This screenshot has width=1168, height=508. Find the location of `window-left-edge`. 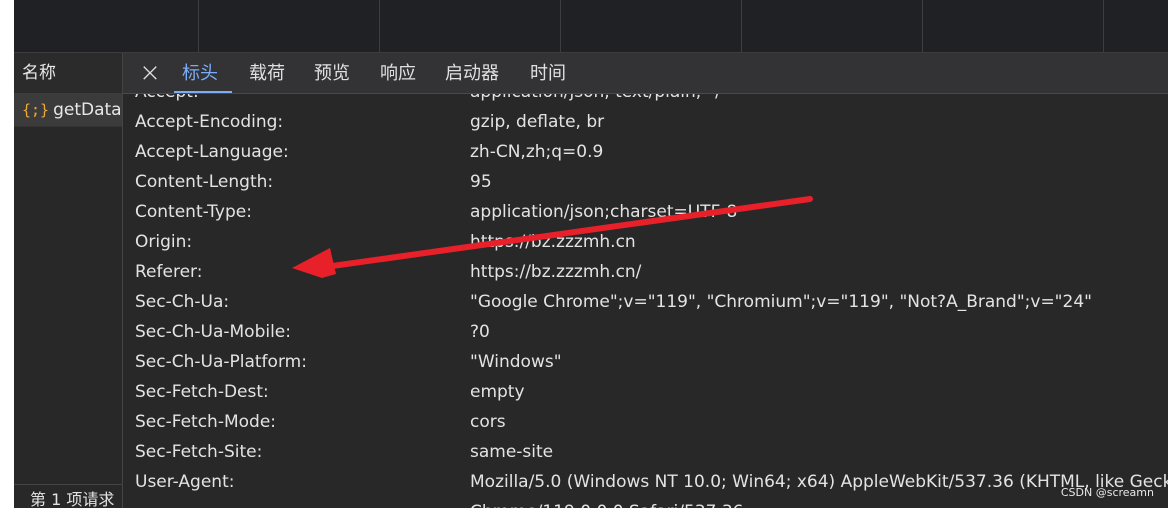

window-left-edge is located at coordinates (7, 254).